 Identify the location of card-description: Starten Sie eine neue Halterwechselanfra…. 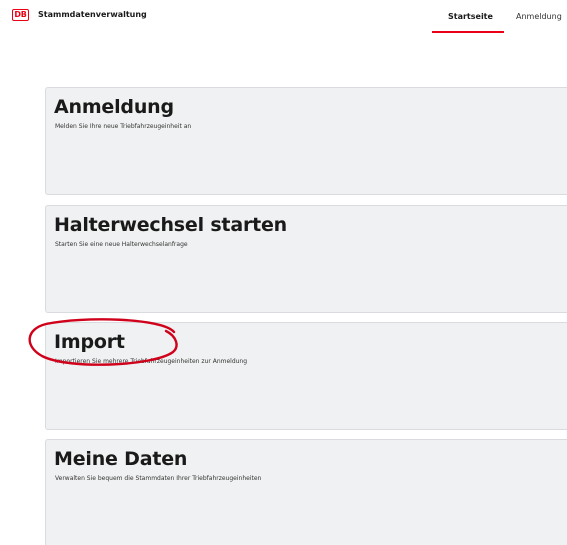
(121, 244).